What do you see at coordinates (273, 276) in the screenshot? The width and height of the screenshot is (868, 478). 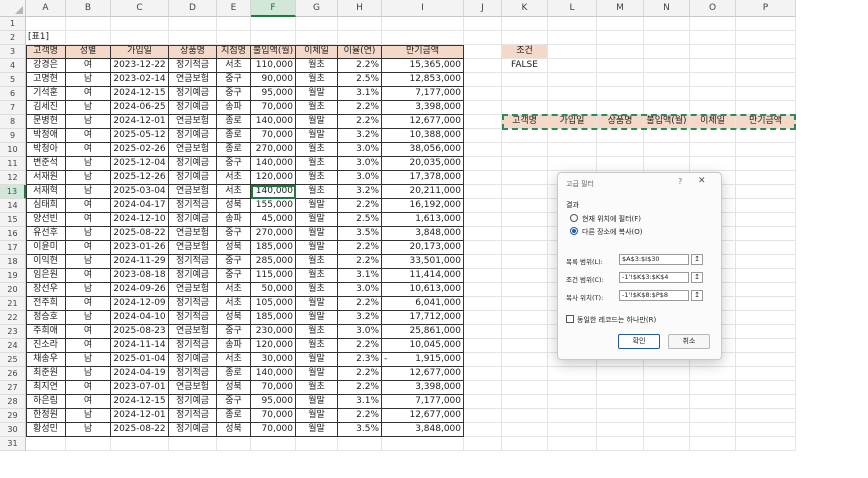 I see `table-row: 115,000` at bounding box center [273, 276].